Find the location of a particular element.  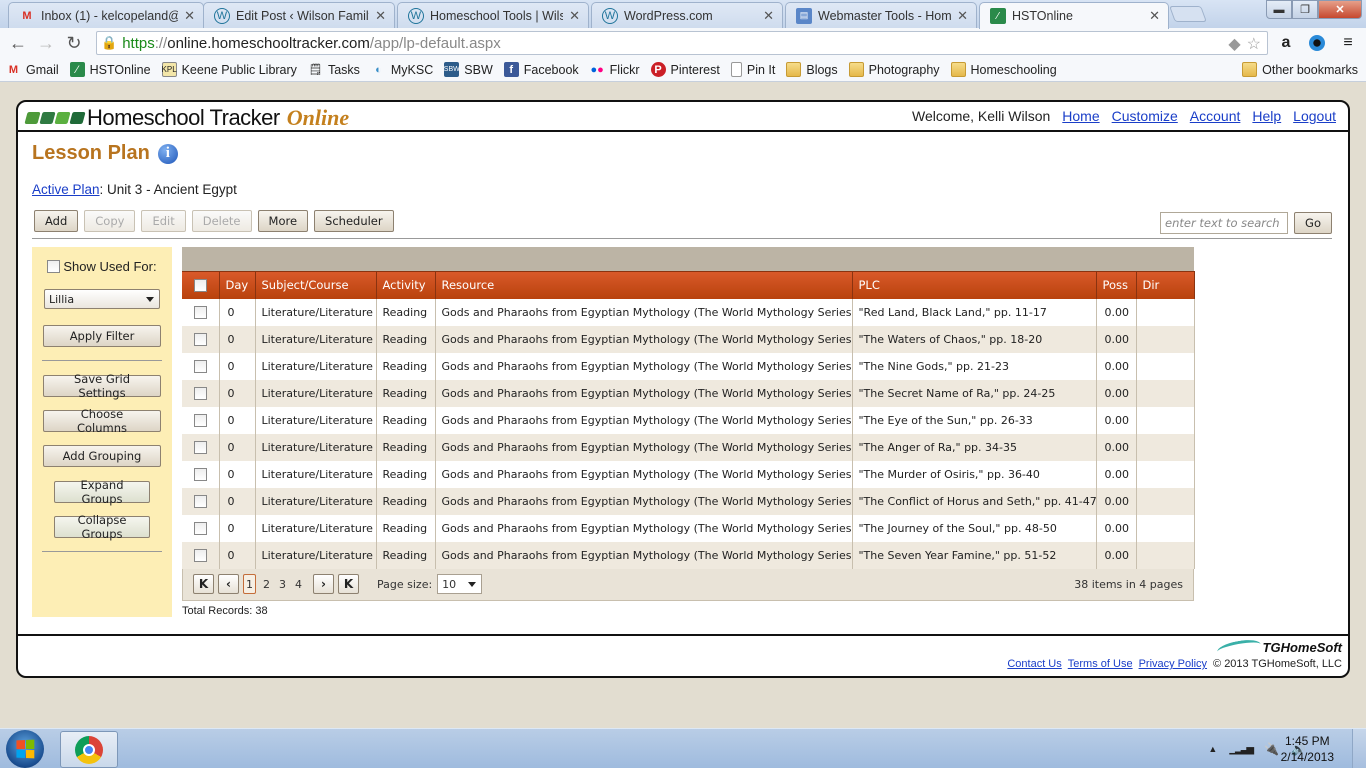

page-link-2: 2 is located at coordinates (266, 584).